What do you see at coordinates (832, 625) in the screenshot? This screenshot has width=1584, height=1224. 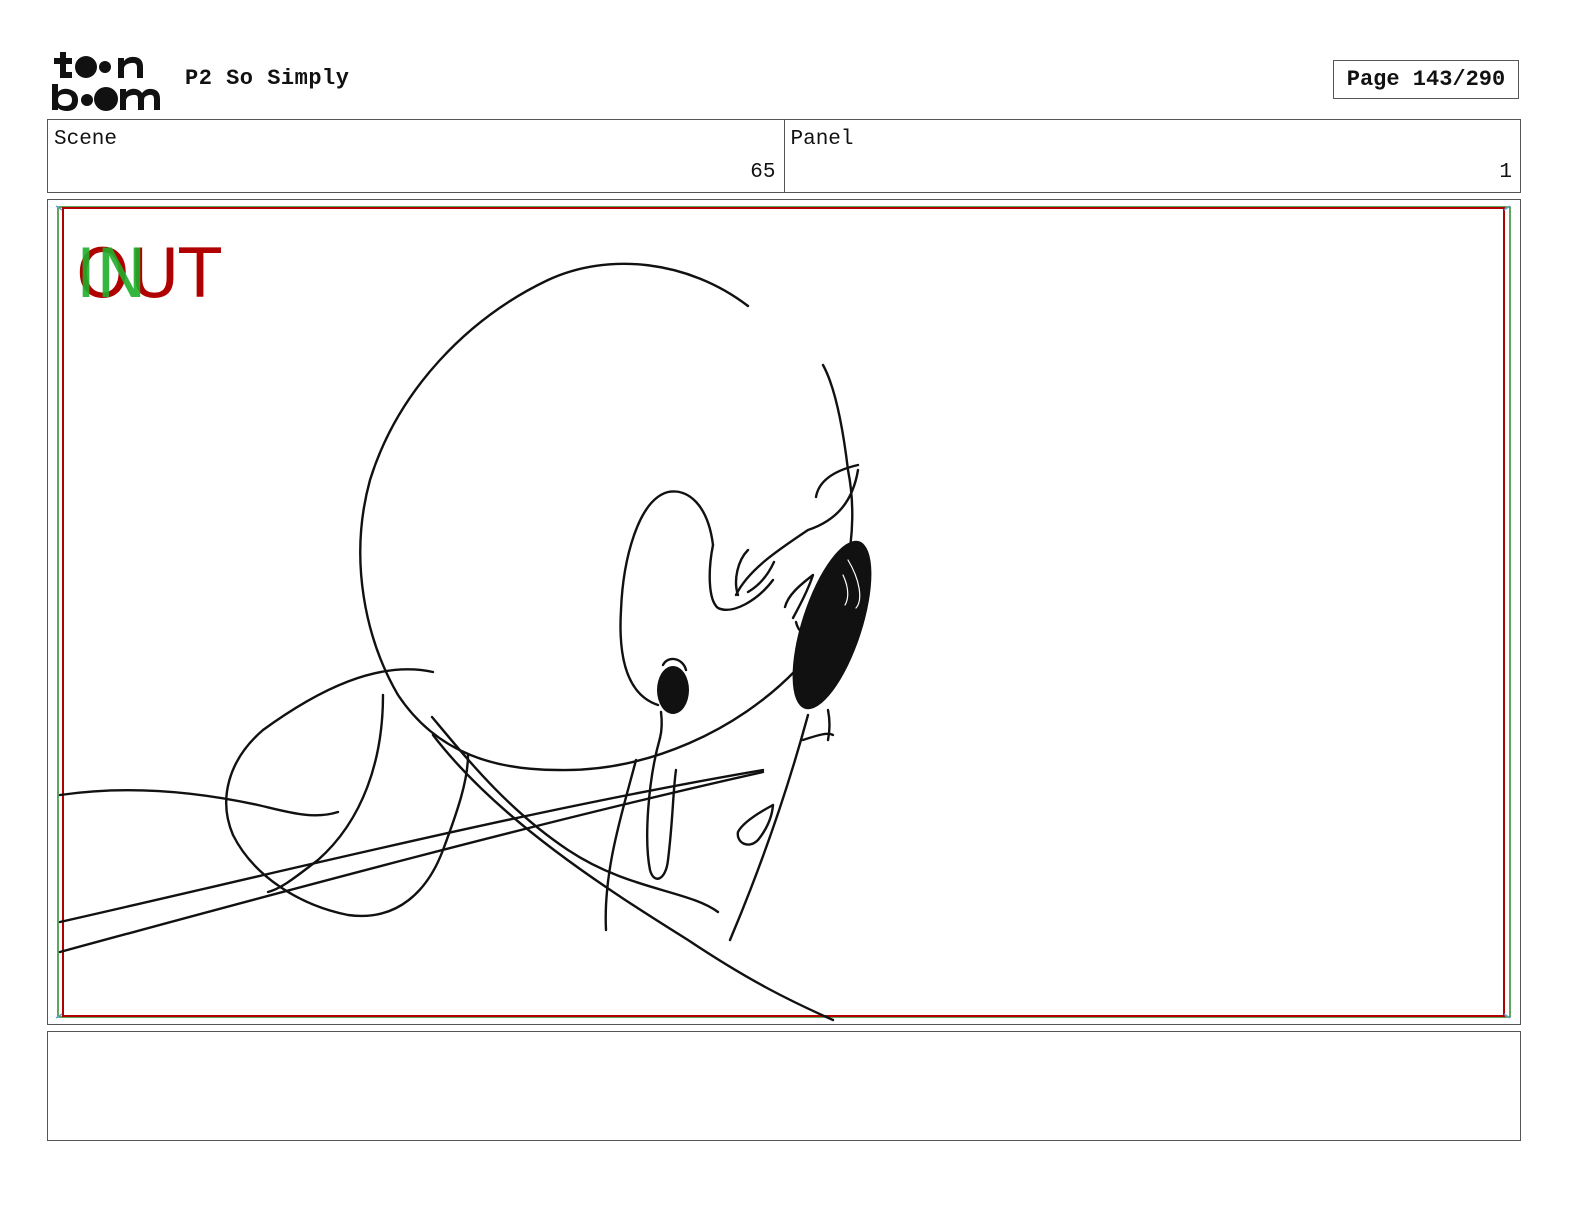 I see `dark-oval` at bounding box center [832, 625].